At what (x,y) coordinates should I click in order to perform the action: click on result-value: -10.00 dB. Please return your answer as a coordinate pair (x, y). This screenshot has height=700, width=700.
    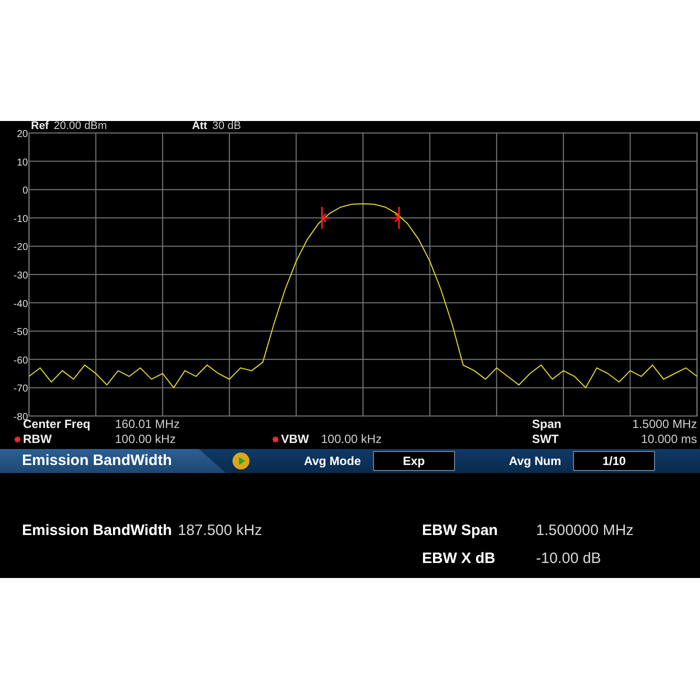
    Looking at the image, I should click on (569, 559).